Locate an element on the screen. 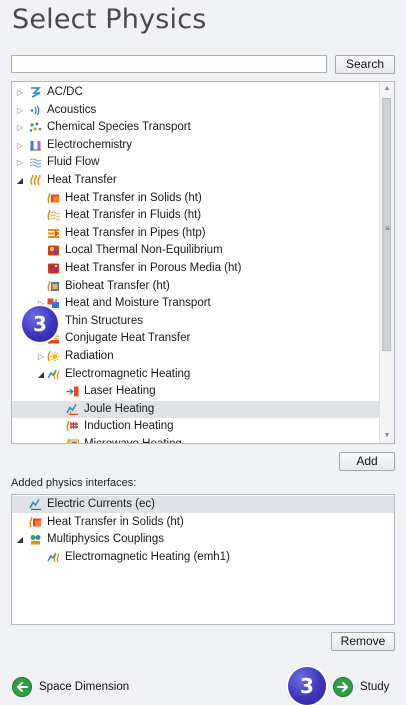 The width and height of the screenshot is (406, 705). search-input is located at coordinates (169, 64).